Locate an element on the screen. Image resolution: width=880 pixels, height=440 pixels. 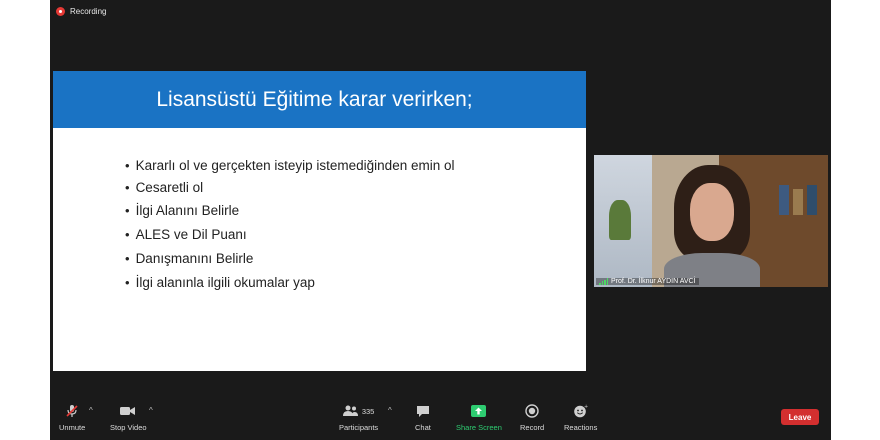
participant-face is located at coordinates (712, 212).